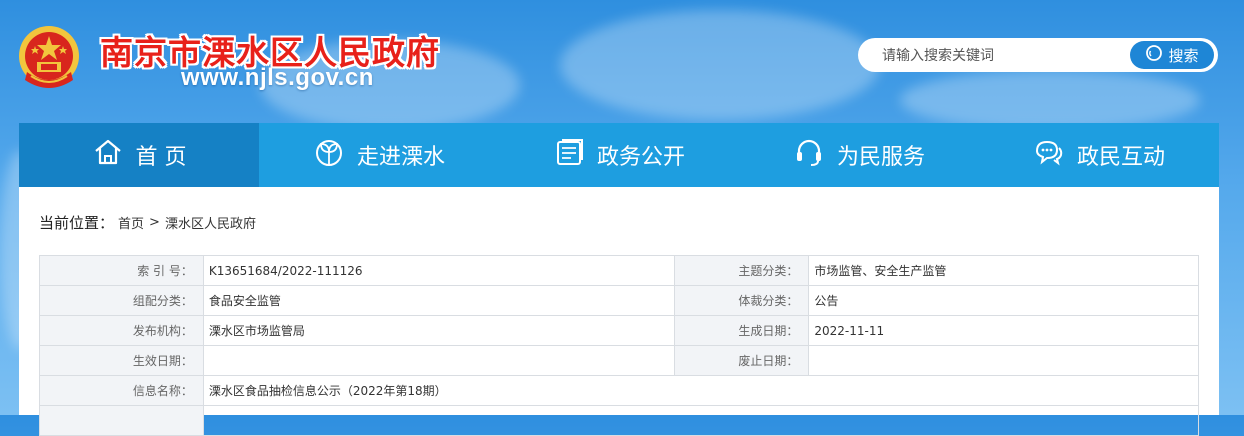  Describe the element at coordinates (742, 360) in the screenshot. I see `expiry-date-label: 废止日期：` at that location.